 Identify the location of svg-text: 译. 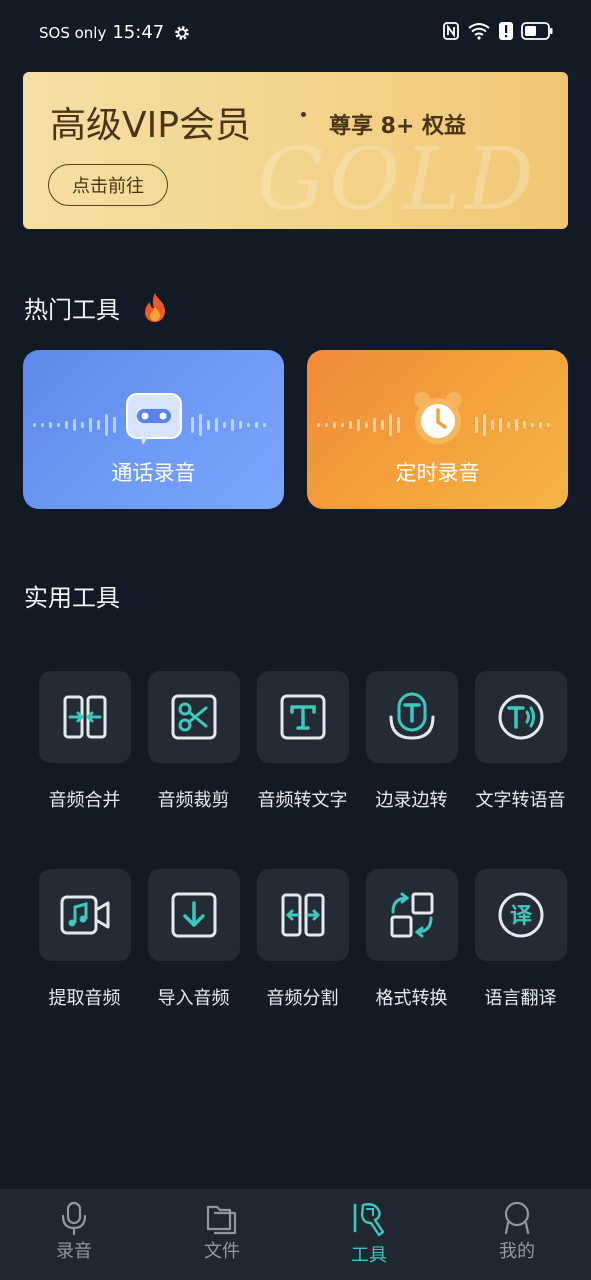
(520, 916).